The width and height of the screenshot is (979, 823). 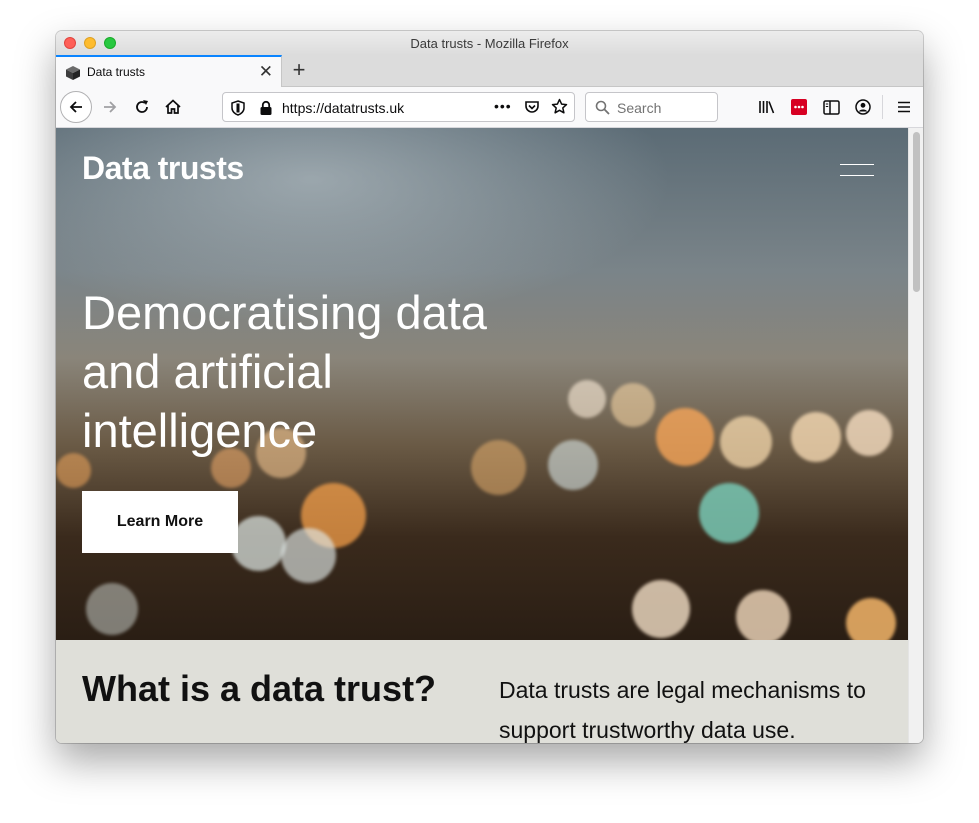 I want to click on pocket-icon, so click(x=532, y=107).